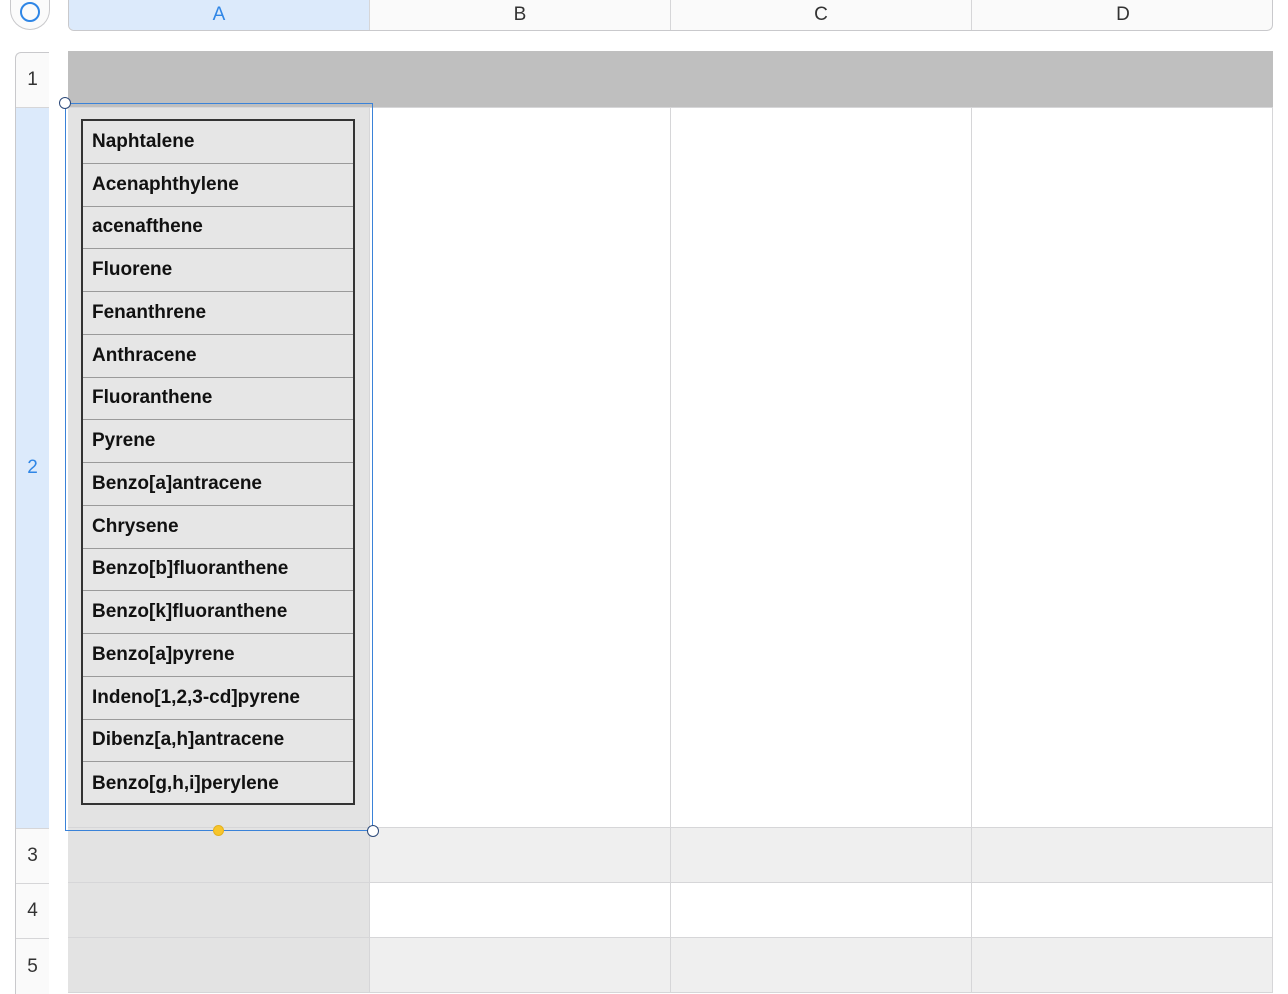  Describe the element at coordinates (32, 911) in the screenshot. I see `row-header-4: 4` at that location.